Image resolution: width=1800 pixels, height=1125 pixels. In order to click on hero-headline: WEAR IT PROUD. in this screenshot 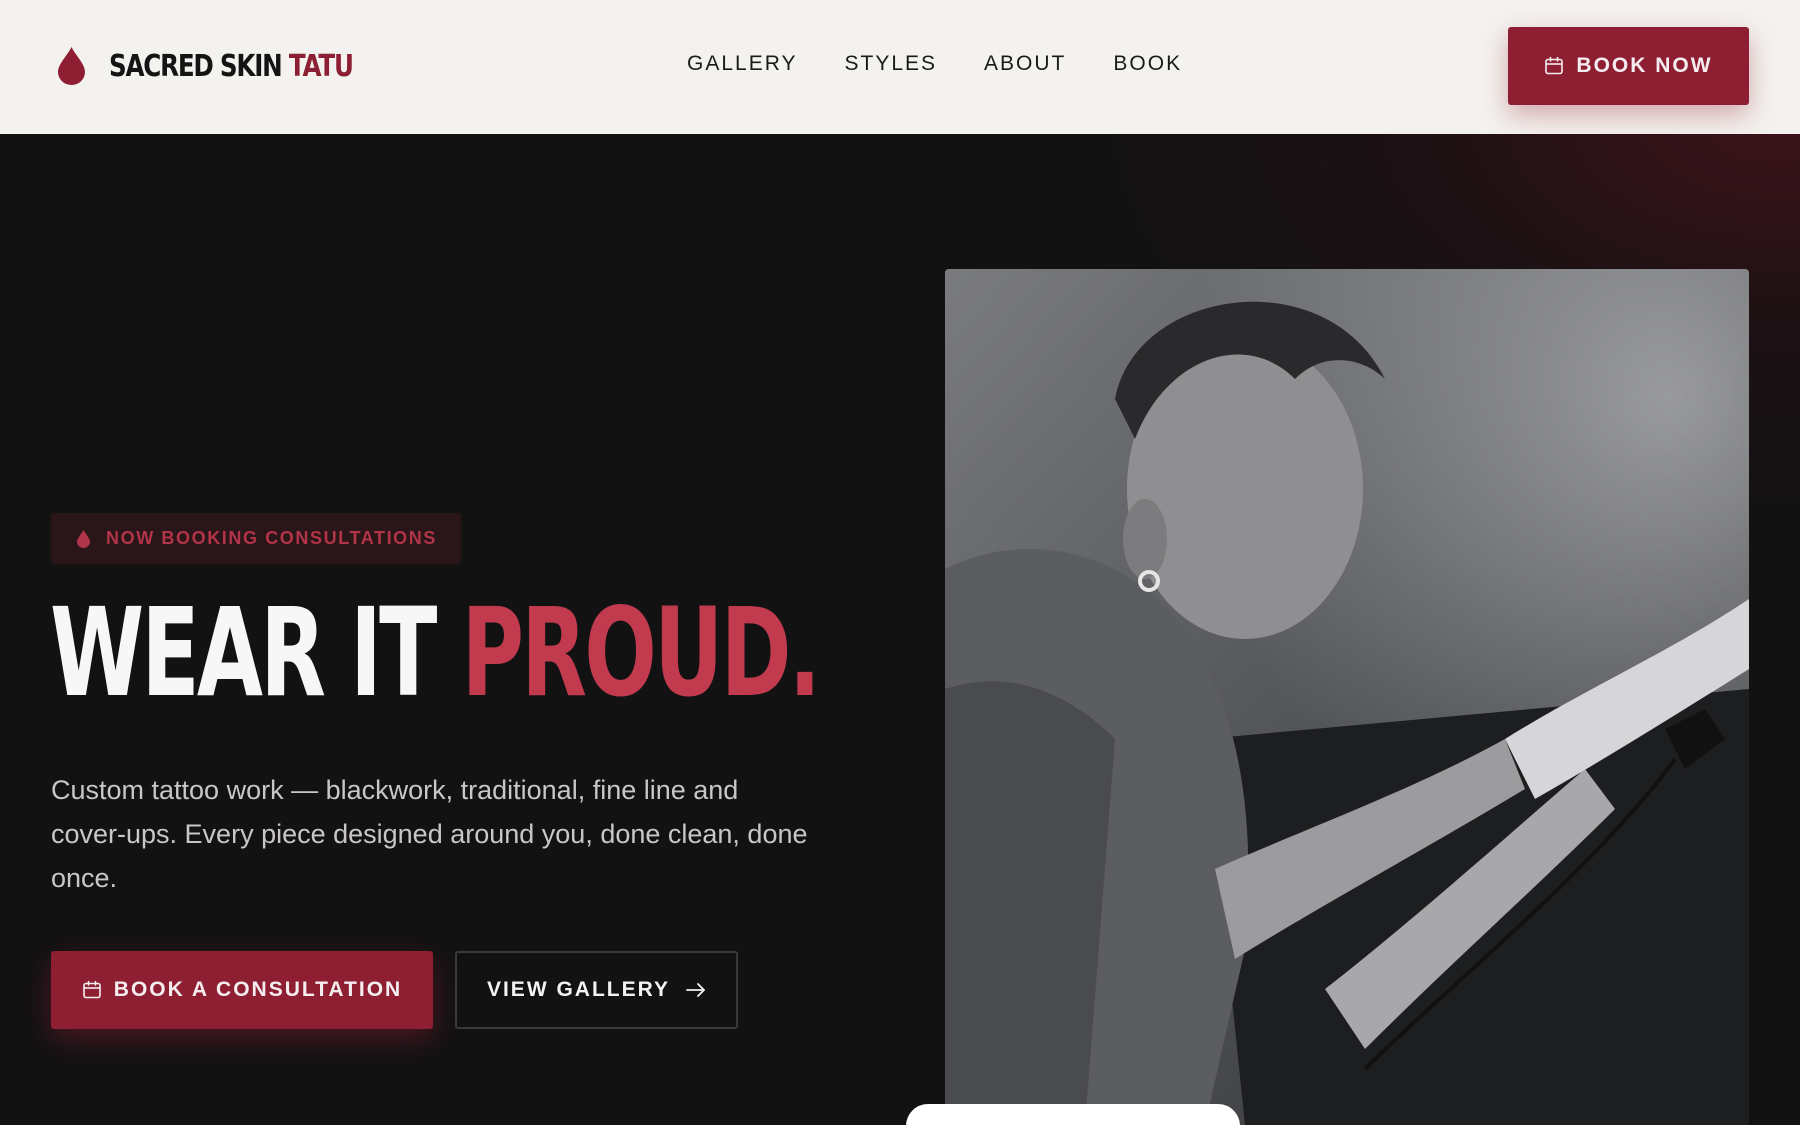, I will do `click(435, 653)`.